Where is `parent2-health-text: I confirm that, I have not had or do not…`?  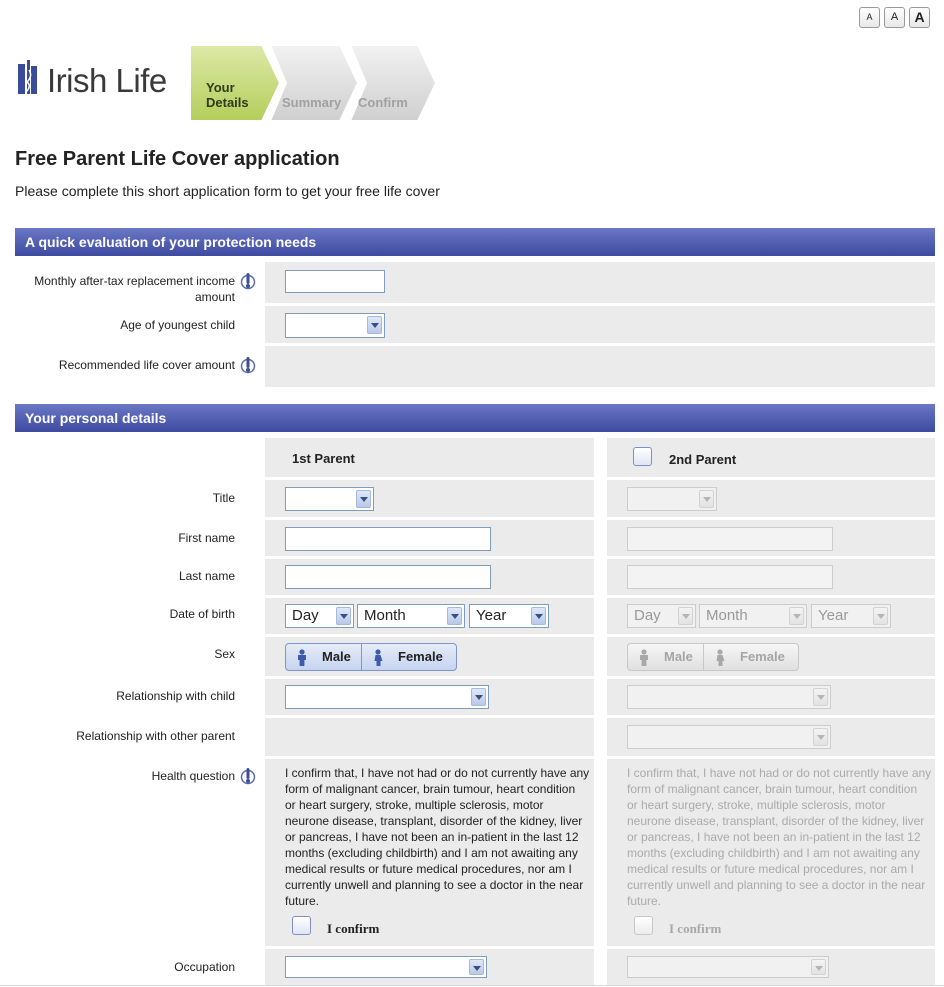 parent2-health-text: I confirm that, I have not had or do not… is located at coordinates (779, 837).